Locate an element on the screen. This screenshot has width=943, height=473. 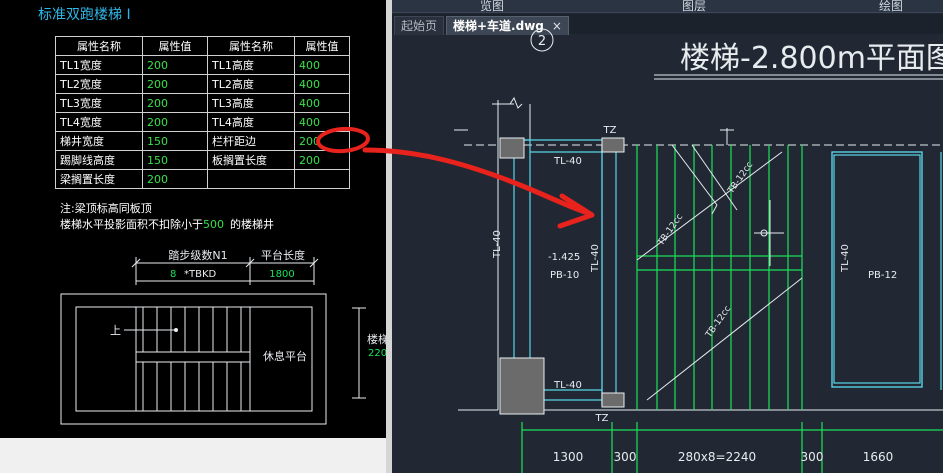
table-row: 踢脚线高度 150 板搁置长度 200 is located at coordinates (202, 160).